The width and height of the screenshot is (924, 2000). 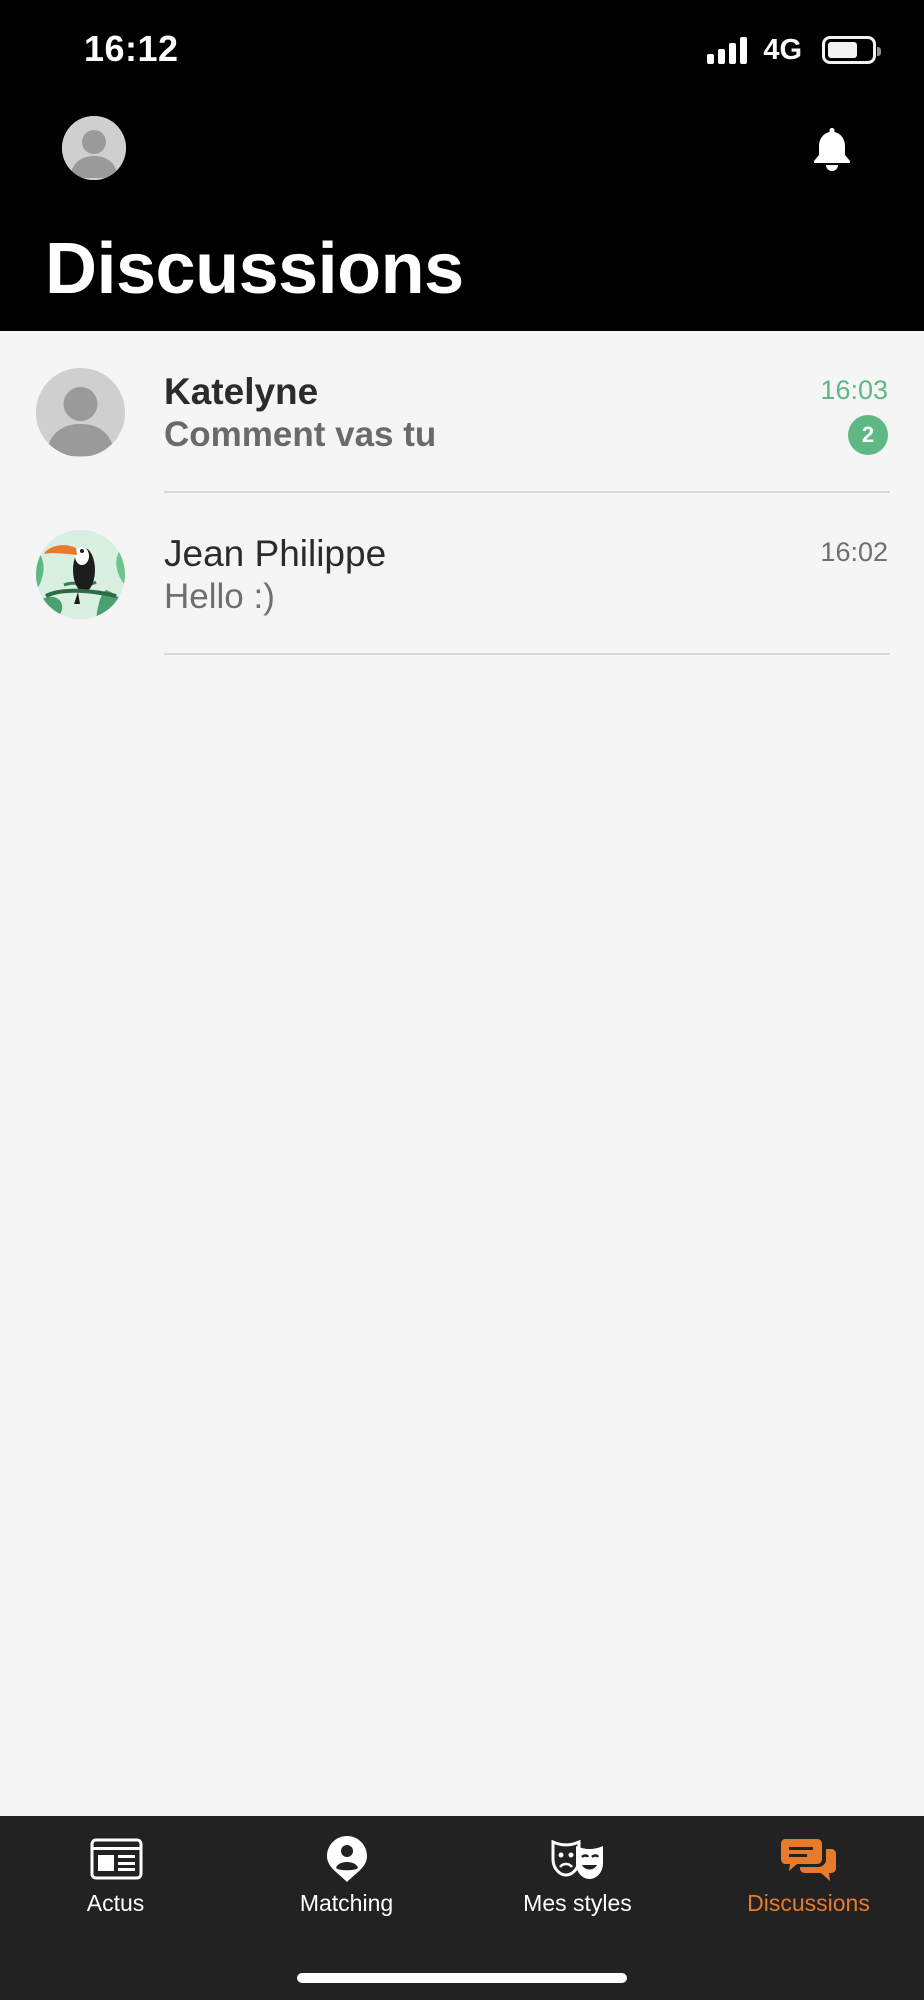 What do you see at coordinates (832, 148) in the screenshot?
I see `notifications-bell-icon` at bounding box center [832, 148].